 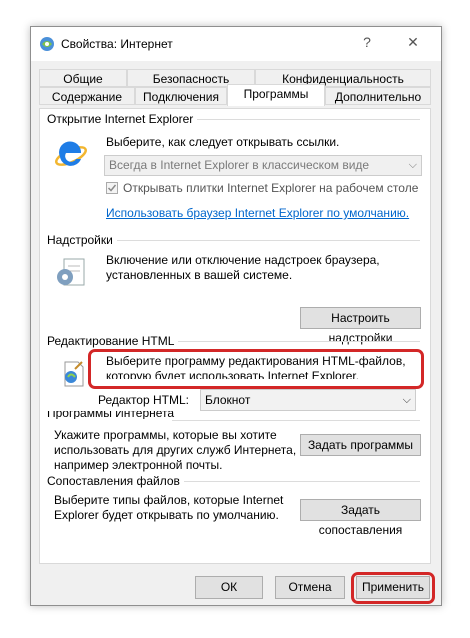 What do you see at coordinates (229, 587) in the screenshot?
I see `ok-button: ОК` at bounding box center [229, 587].